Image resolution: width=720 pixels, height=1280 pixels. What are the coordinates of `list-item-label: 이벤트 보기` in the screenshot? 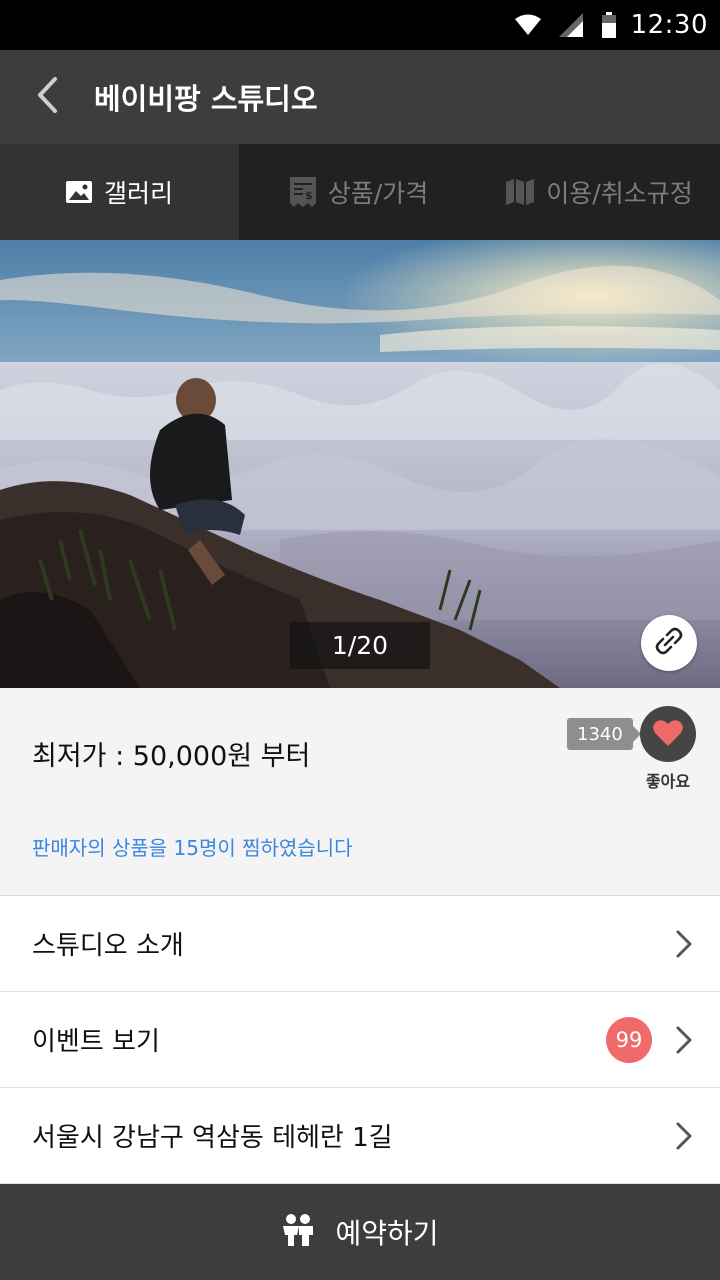 It's located at (96, 1042).